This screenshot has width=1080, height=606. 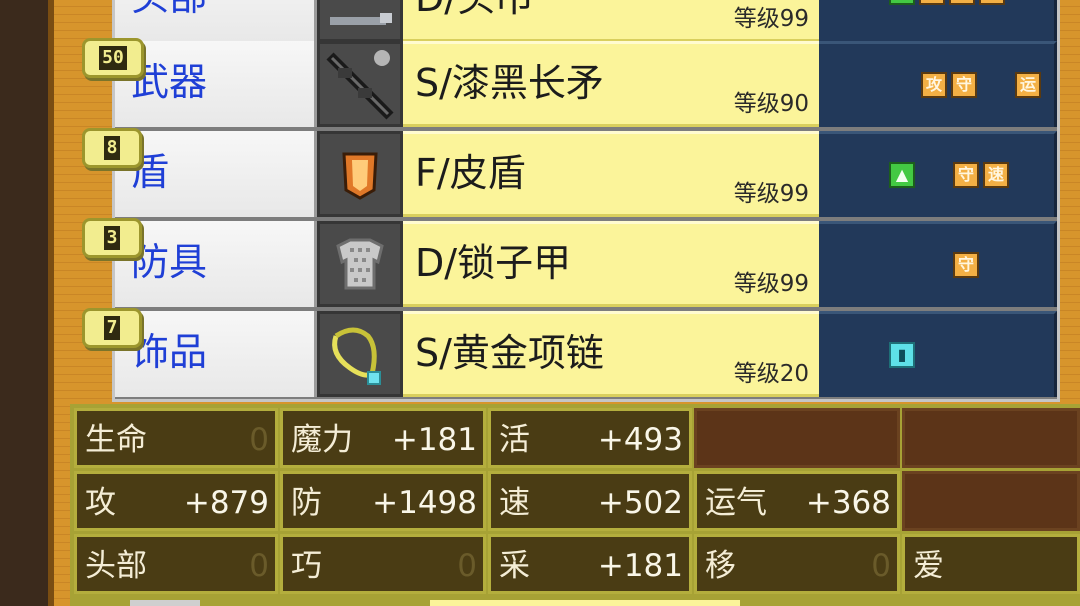 I want to click on leather-shield-icon, so click(x=360, y=176).